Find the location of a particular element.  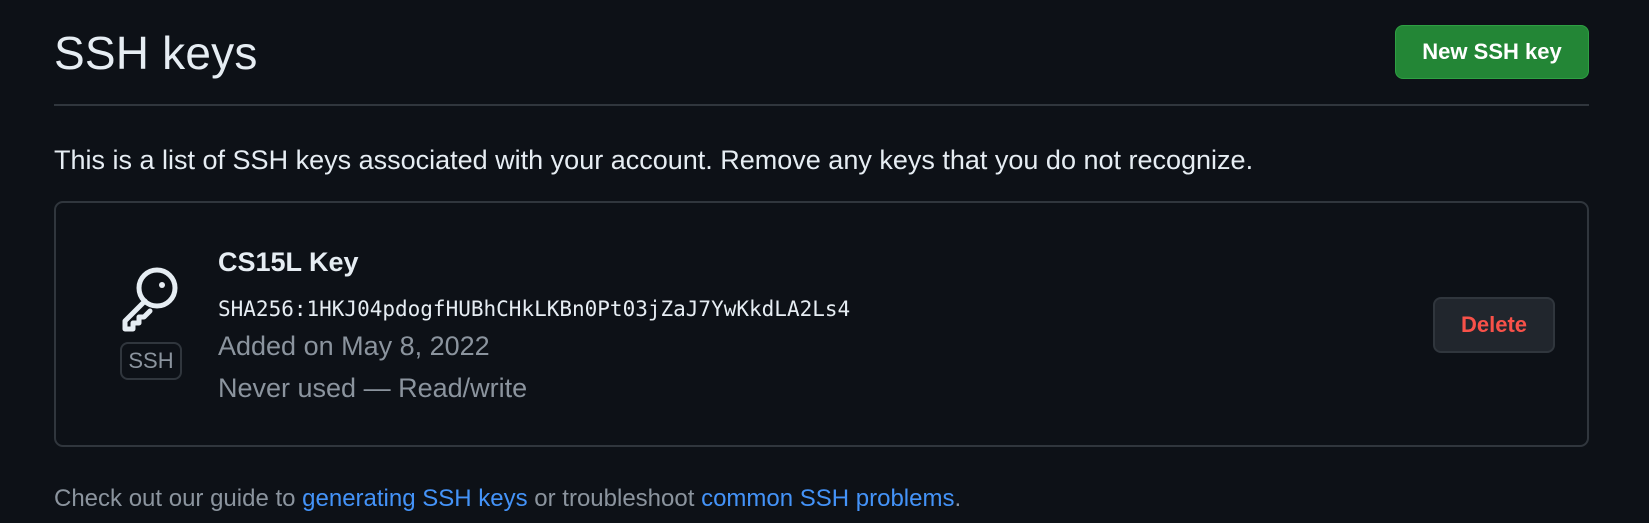

delete-key-button: Delete is located at coordinates (1494, 325).